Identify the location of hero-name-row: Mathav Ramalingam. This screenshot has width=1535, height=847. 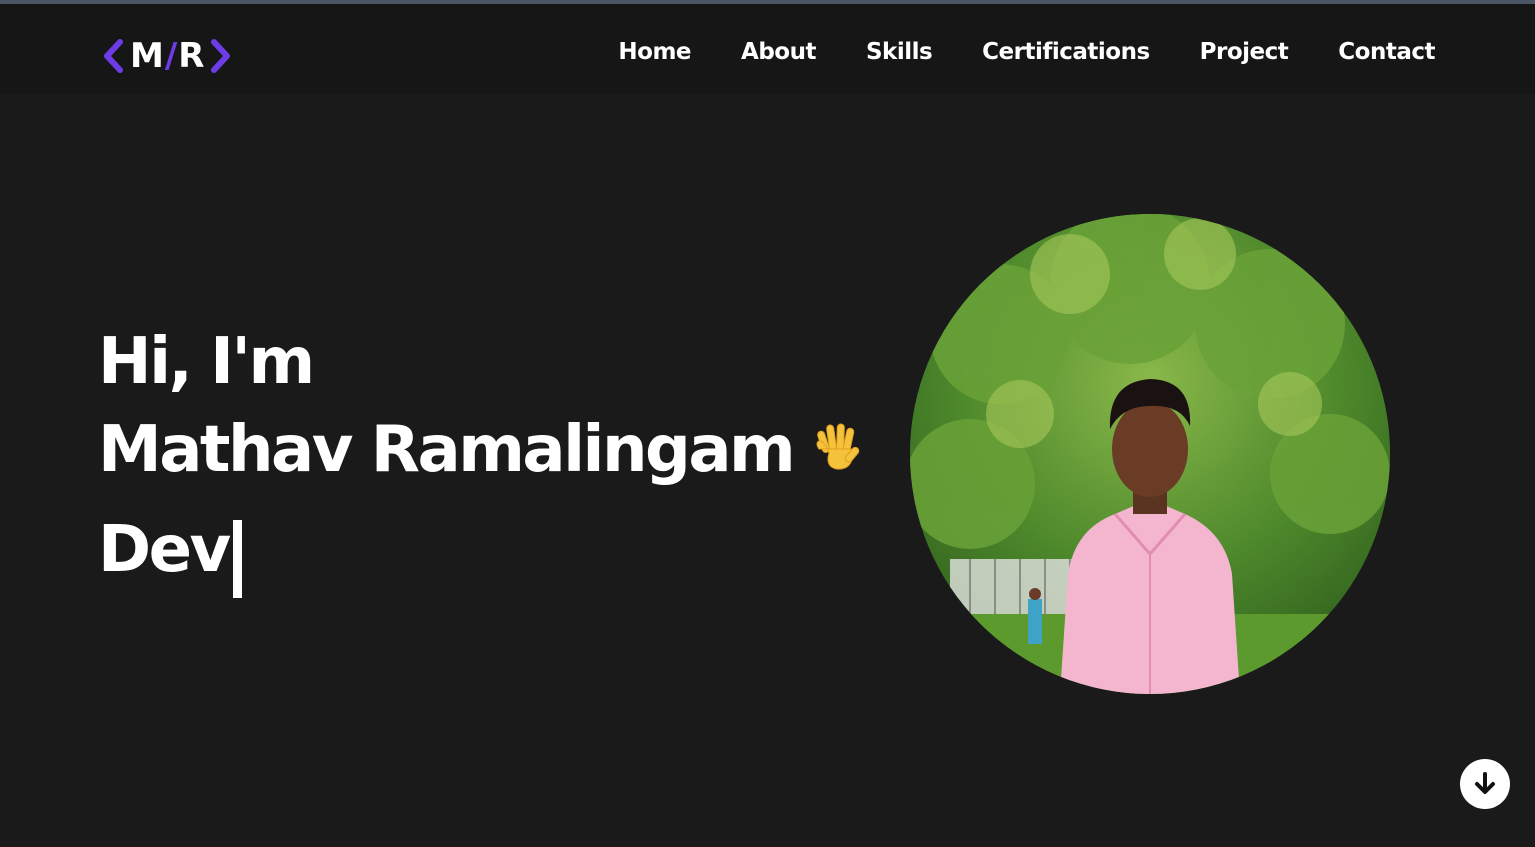
(488, 450).